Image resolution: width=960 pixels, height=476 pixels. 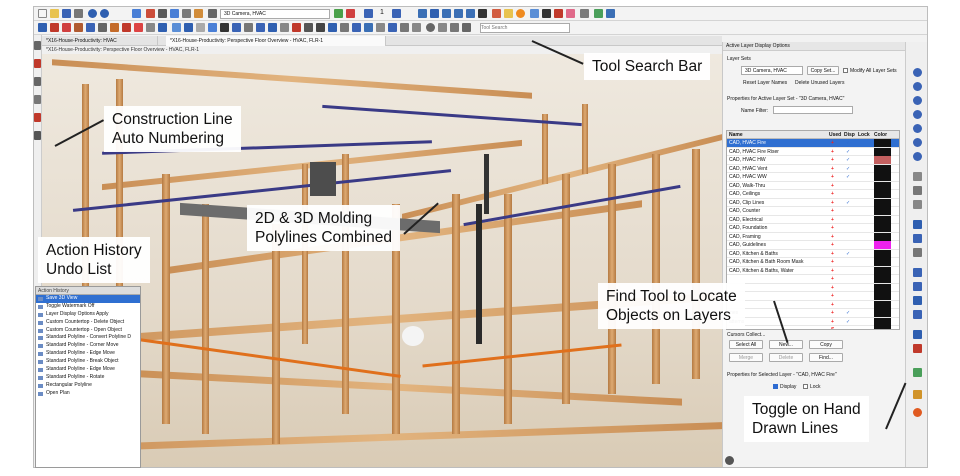 I want to click on corner-icon, so click(x=248, y=27).